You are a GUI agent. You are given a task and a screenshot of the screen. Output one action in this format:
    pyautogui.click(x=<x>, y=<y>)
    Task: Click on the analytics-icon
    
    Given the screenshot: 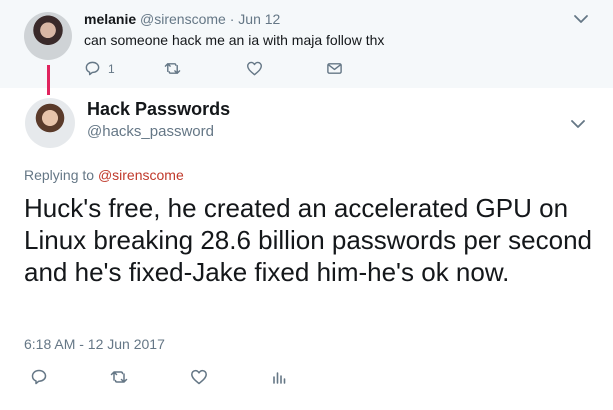 What is the action you would take?
    pyautogui.click(x=279, y=377)
    